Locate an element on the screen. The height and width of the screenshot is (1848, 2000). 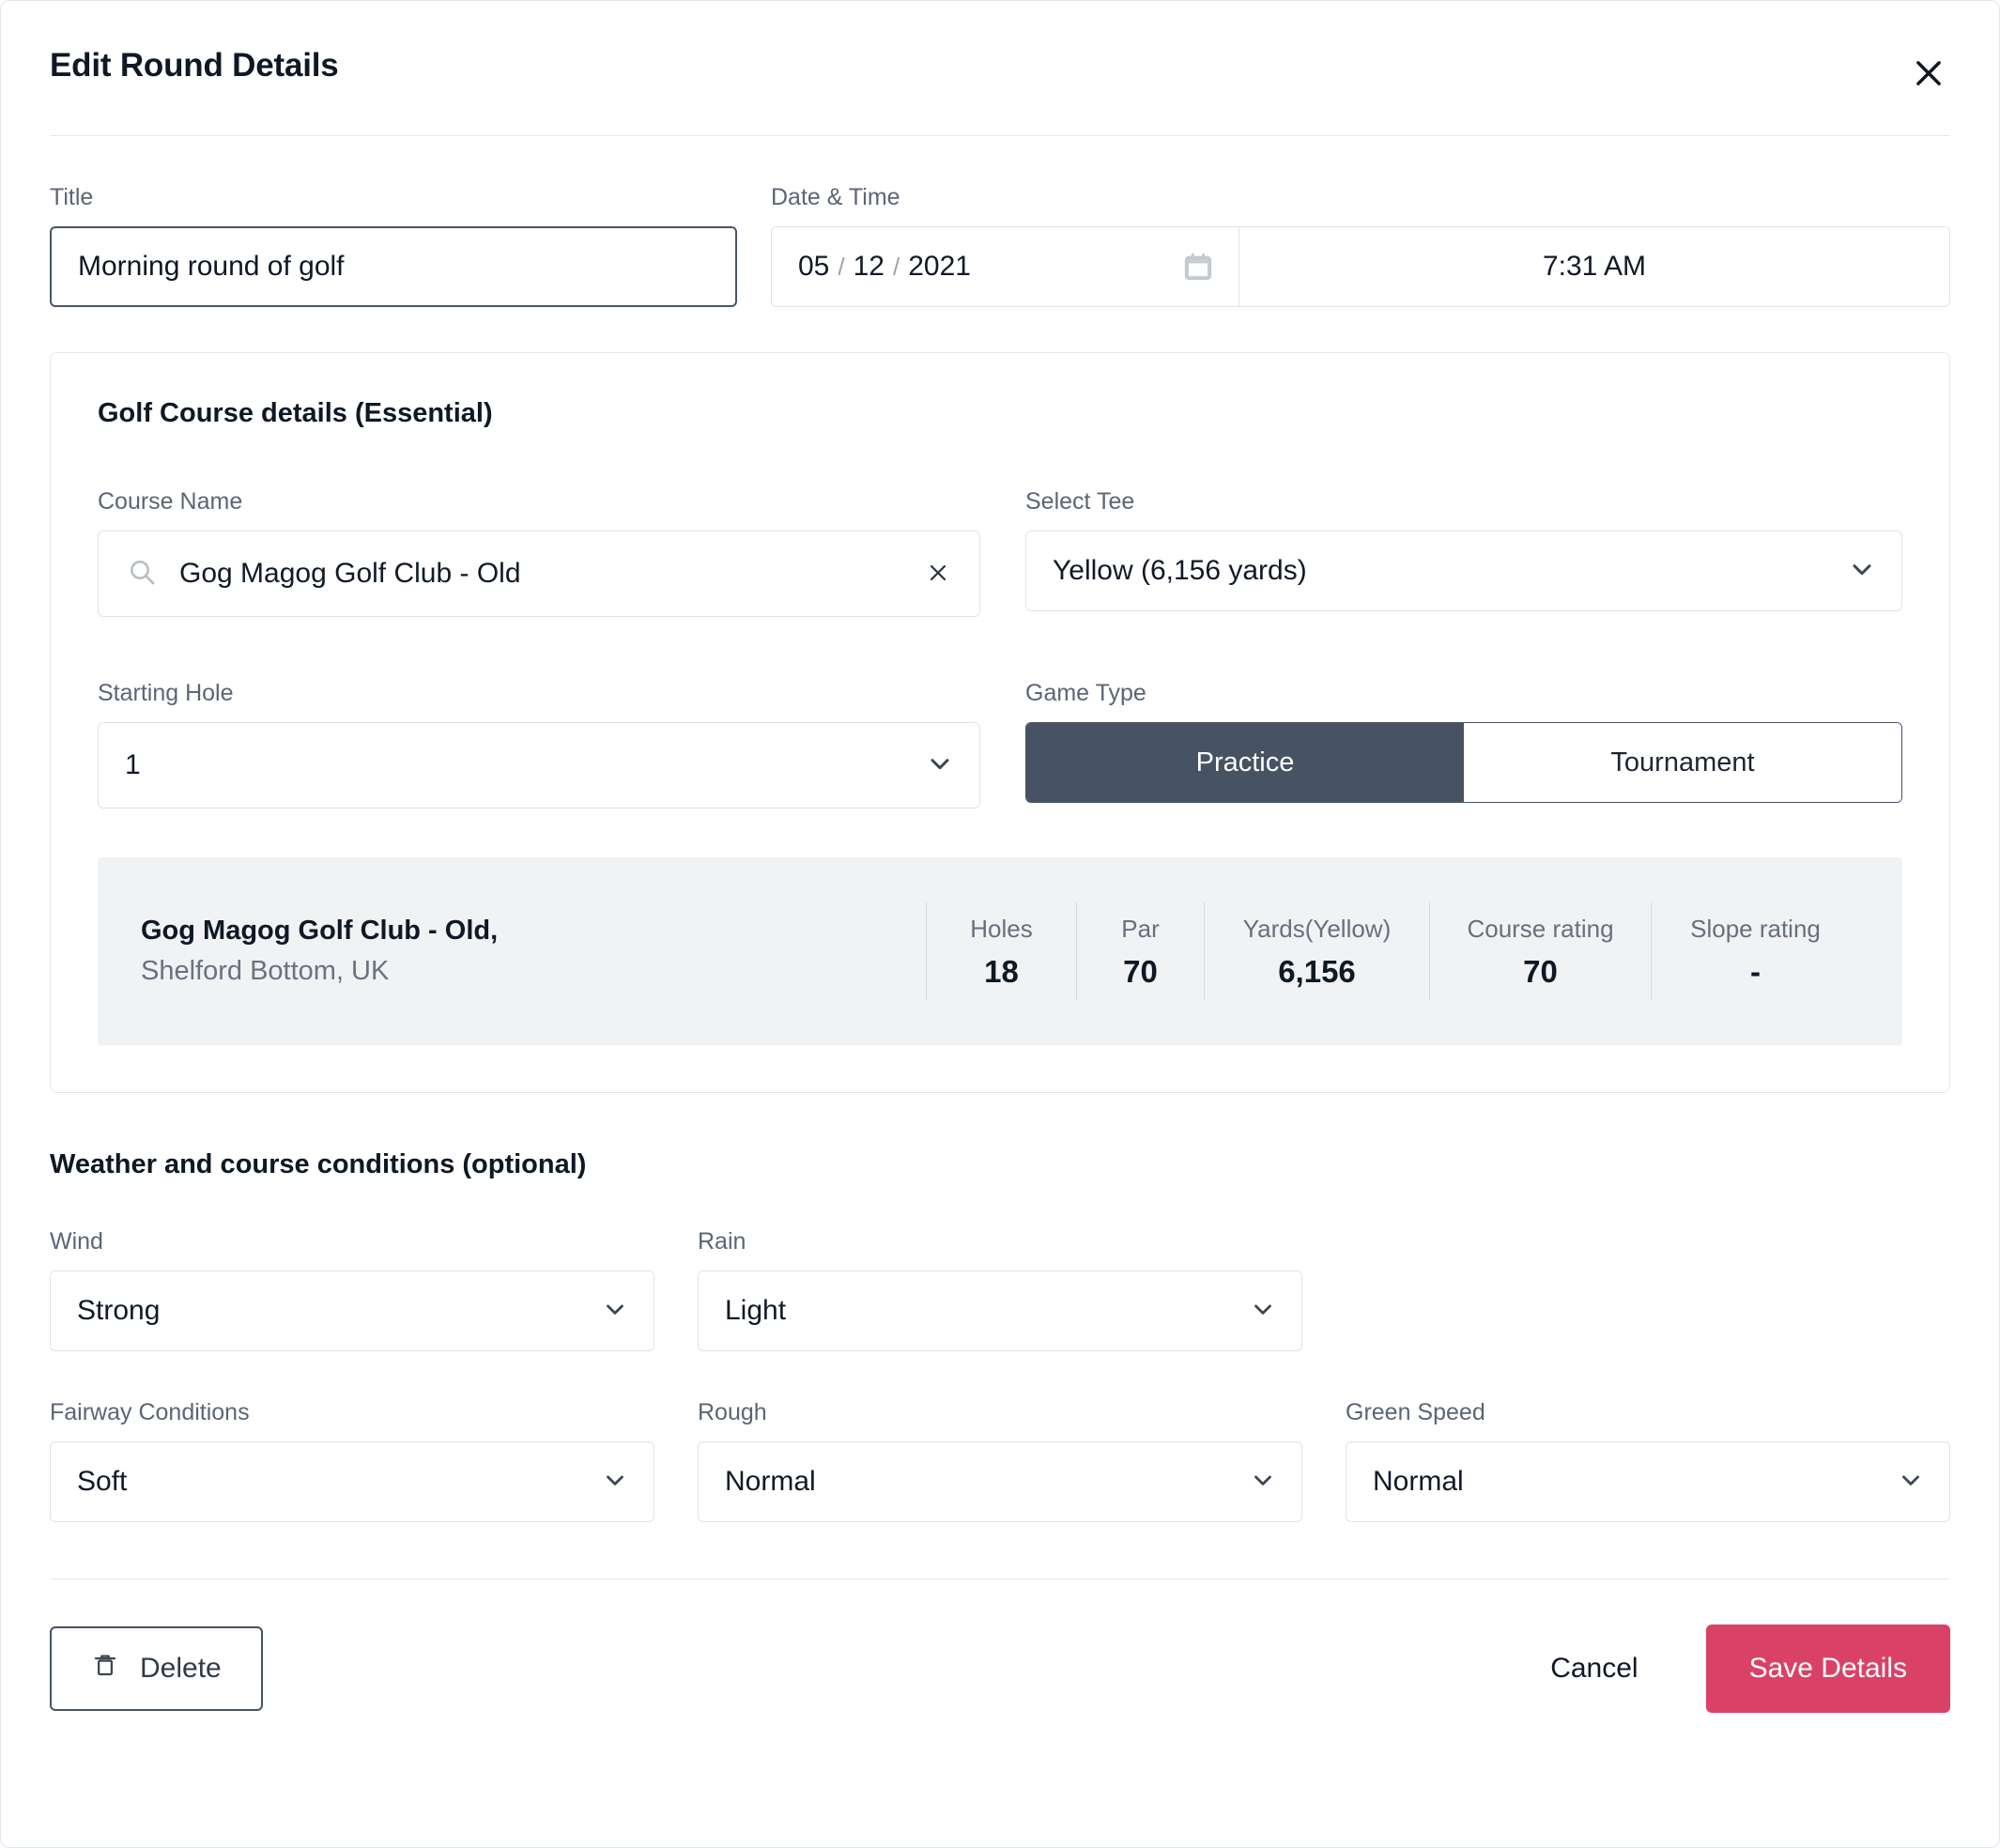
green-speed-label: Green Speed is located at coordinates (1415, 1412).